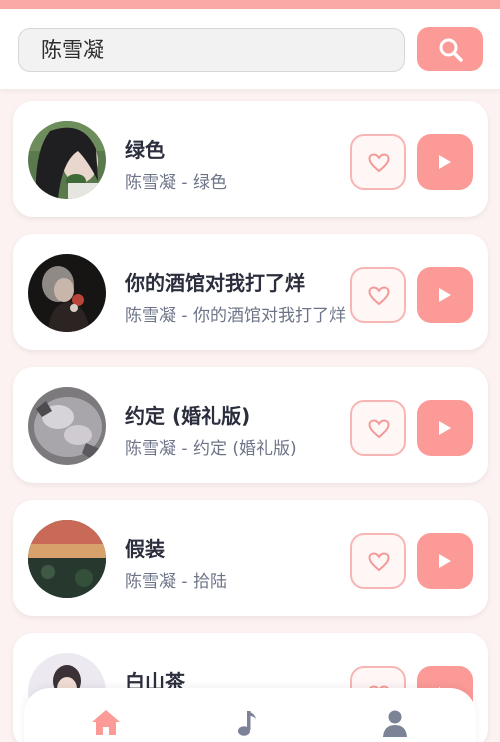  Describe the element at coordinates (250, 4) in the screenshot. I see `top-accent-strip` at that location.